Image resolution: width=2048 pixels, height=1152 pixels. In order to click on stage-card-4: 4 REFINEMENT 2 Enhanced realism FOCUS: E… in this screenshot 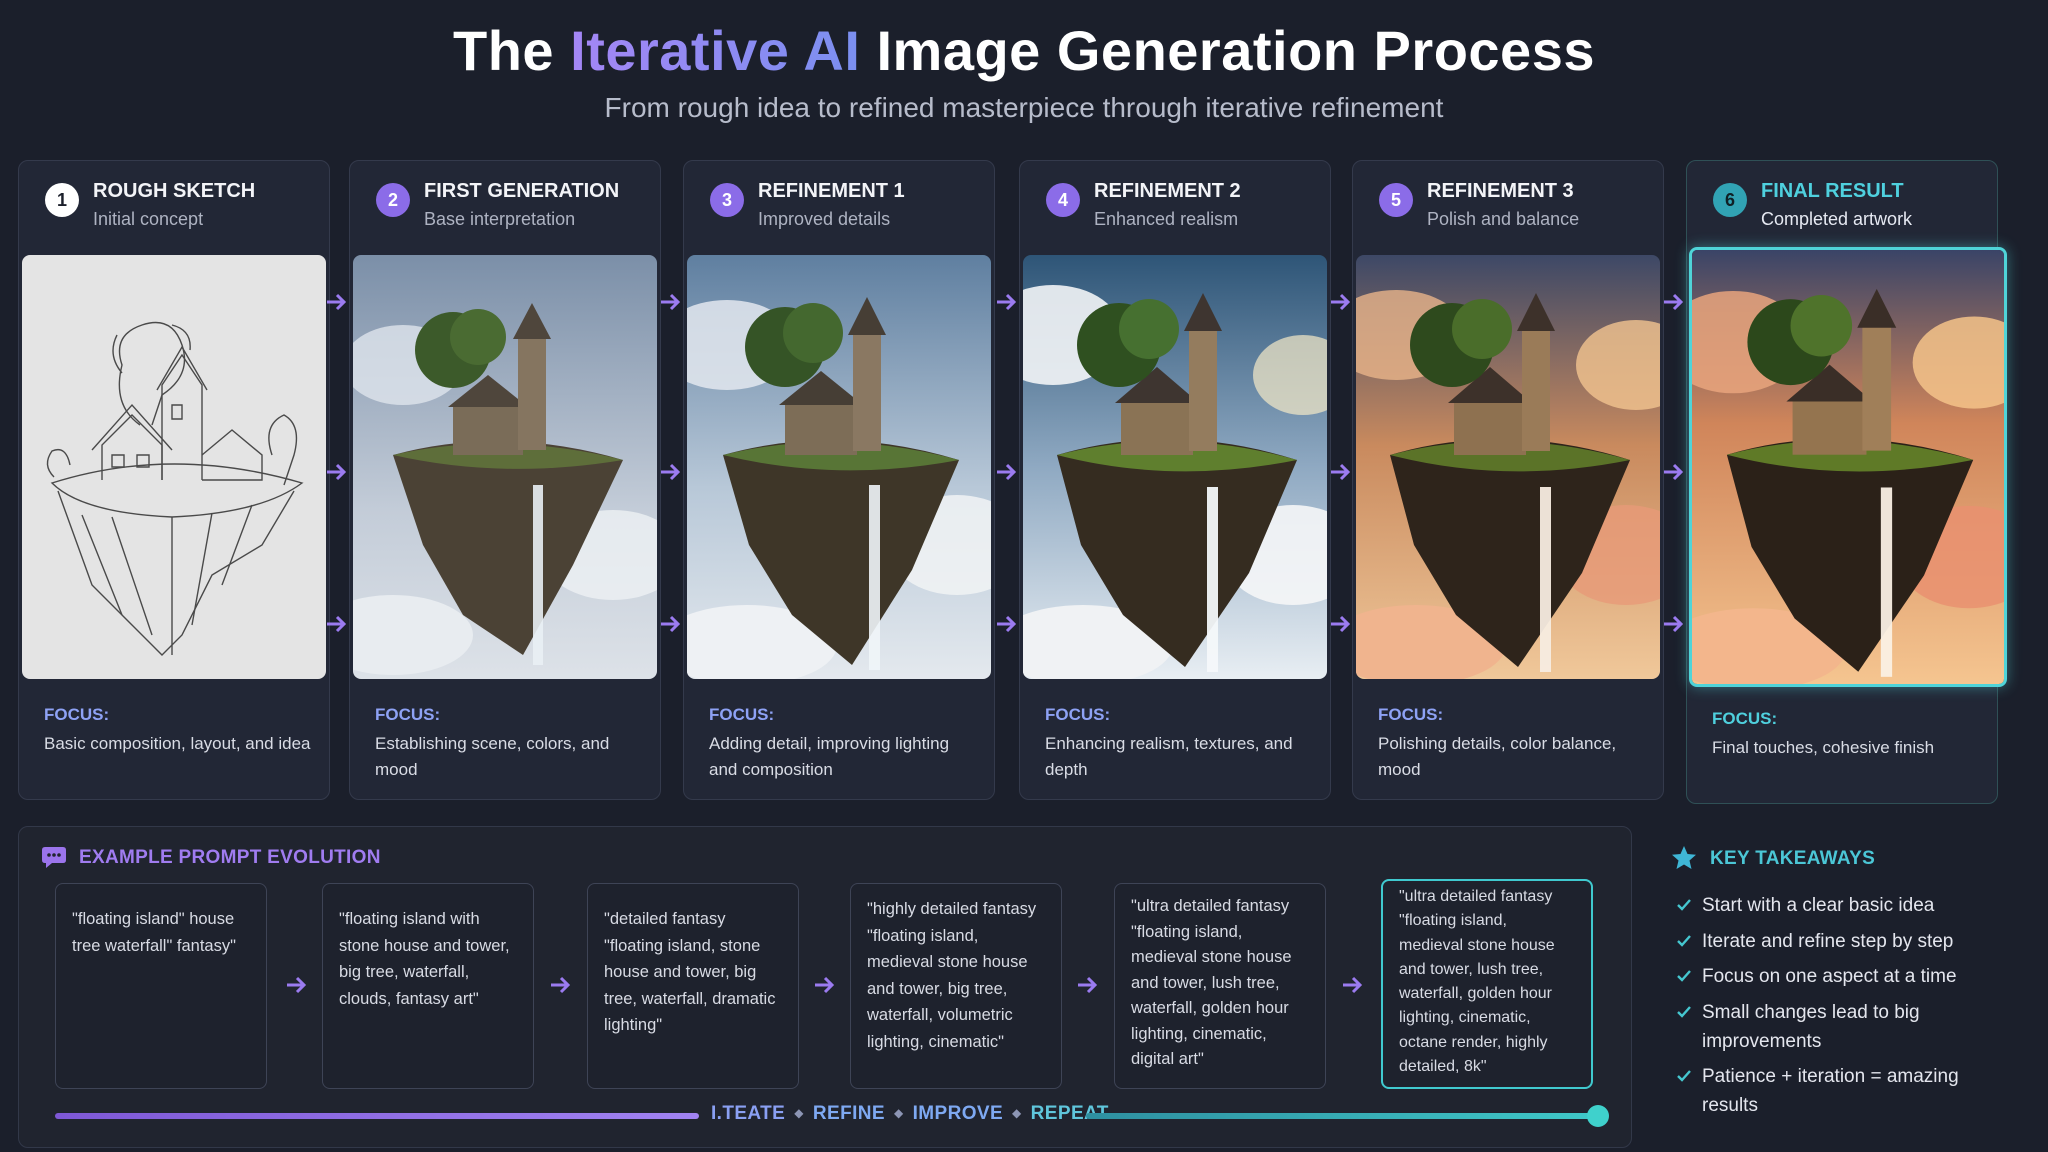, I will do `click(1175, 480)`.